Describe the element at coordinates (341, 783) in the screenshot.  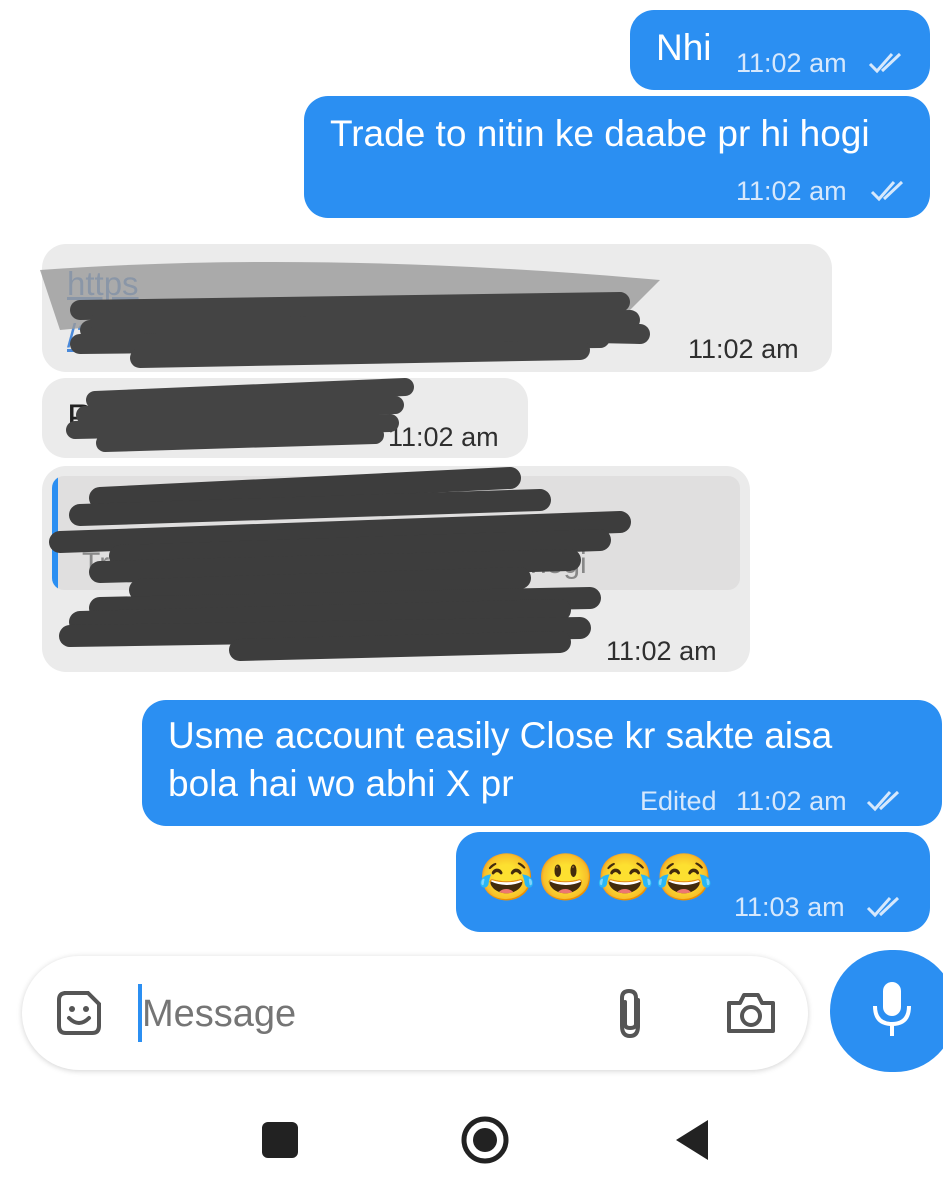
I see `message-text-line2: bola hai wo abhi X pr` at that location.